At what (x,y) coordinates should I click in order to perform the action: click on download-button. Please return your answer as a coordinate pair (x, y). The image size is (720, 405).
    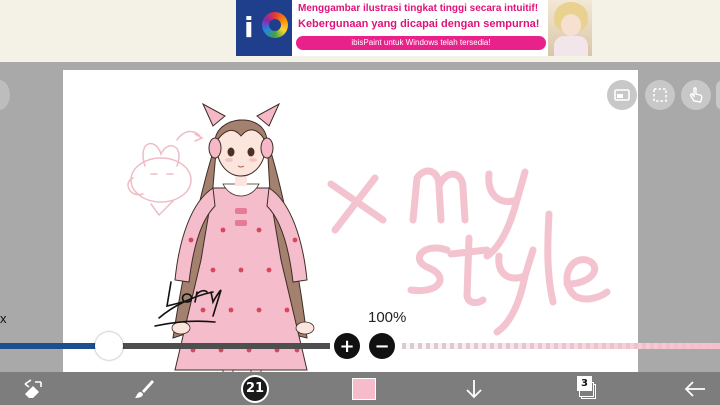
    Looking at the image, I should click on (474, 388).